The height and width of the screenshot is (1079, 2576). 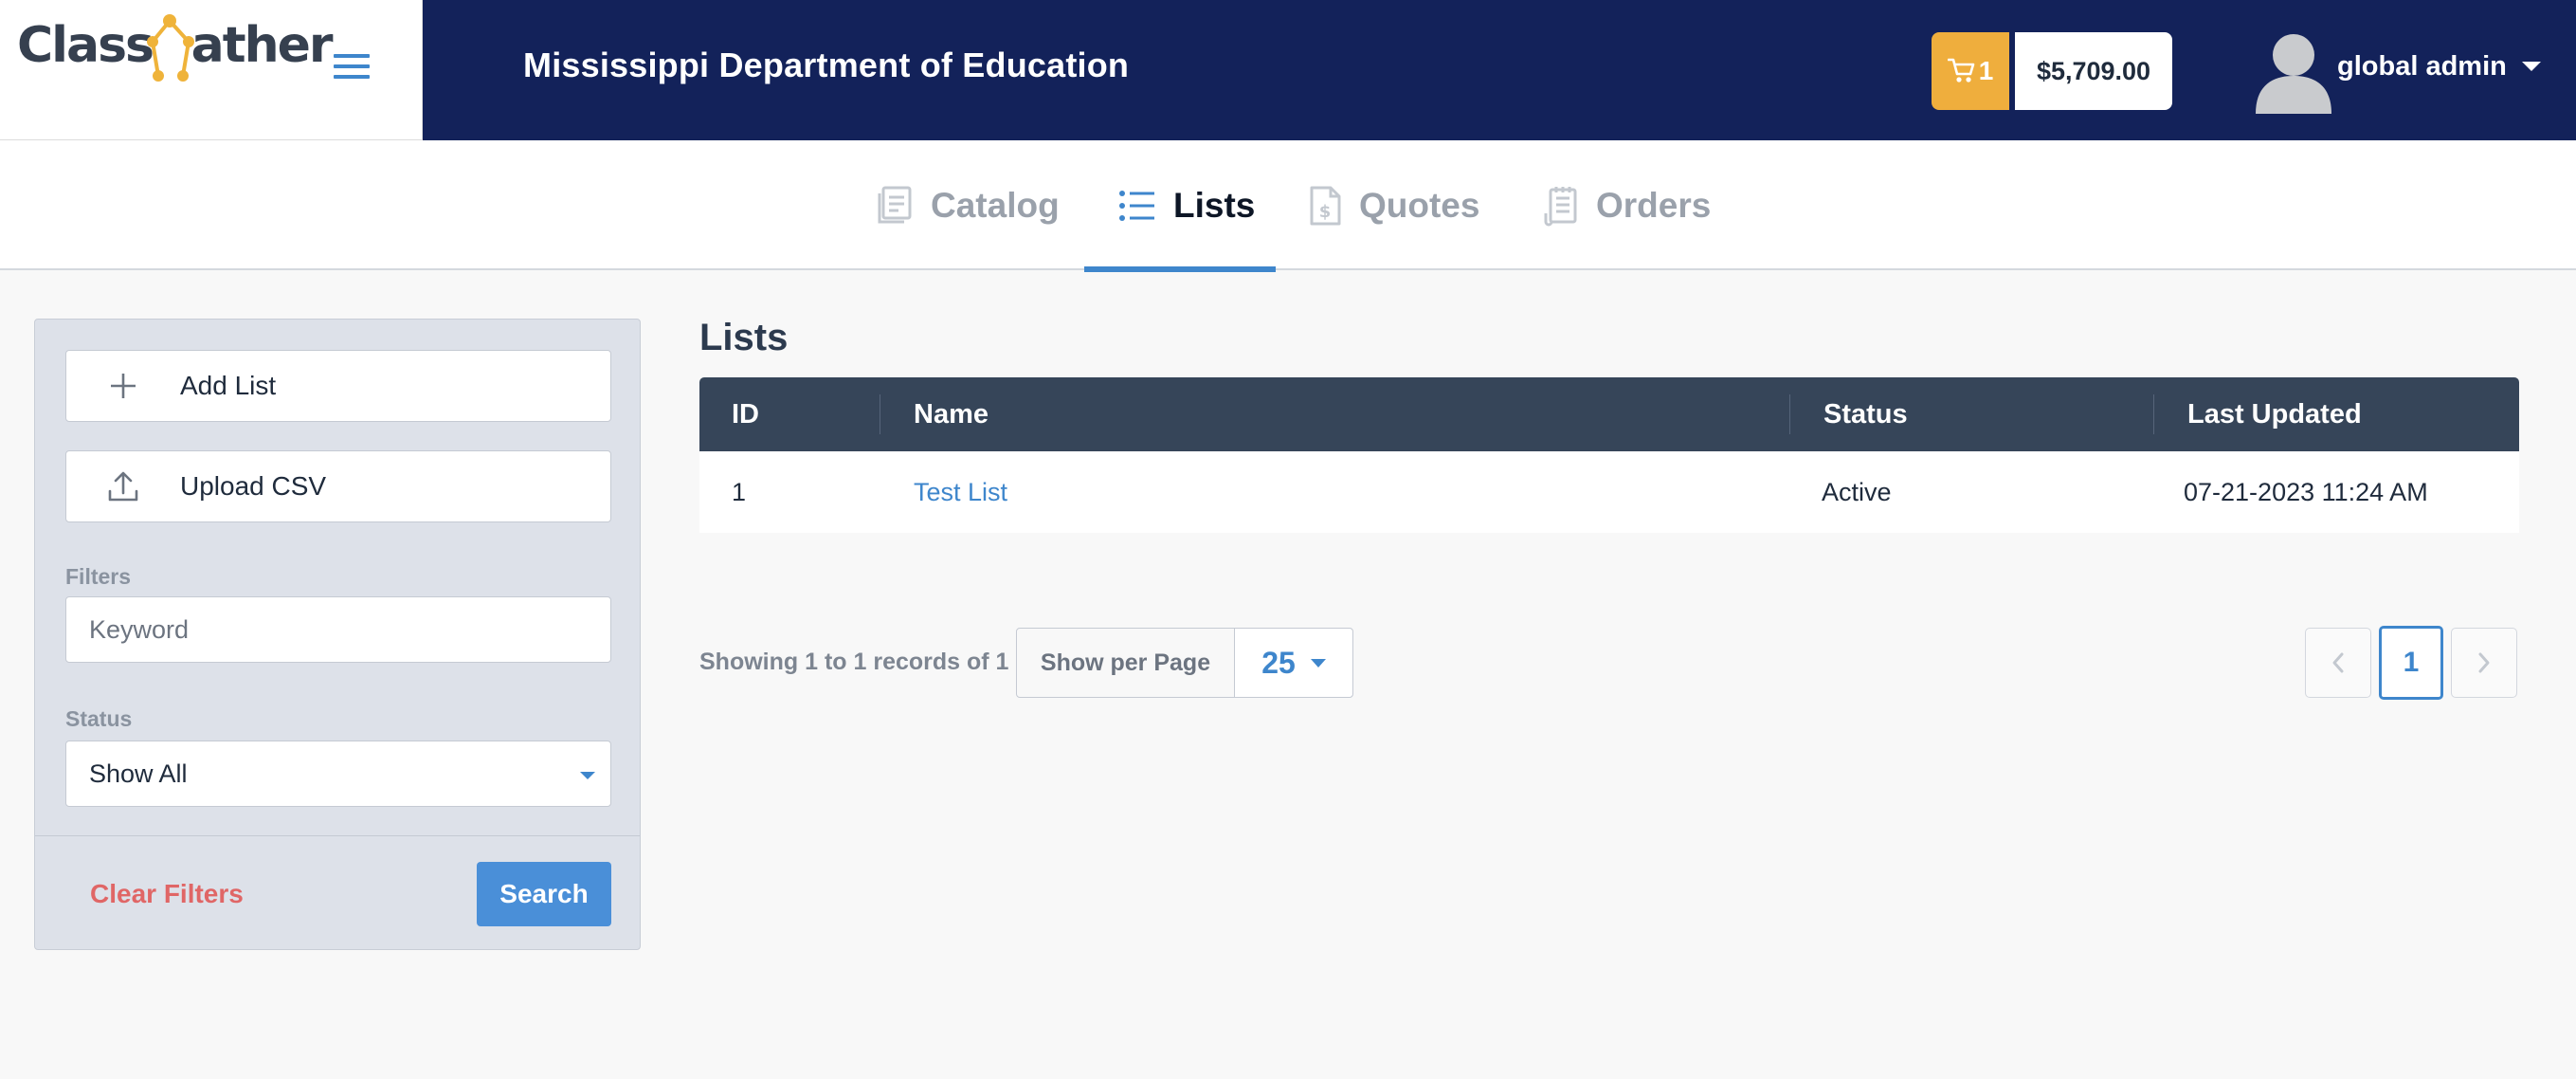 I want to click on sidebar-divider, so click(x=337, y=835).